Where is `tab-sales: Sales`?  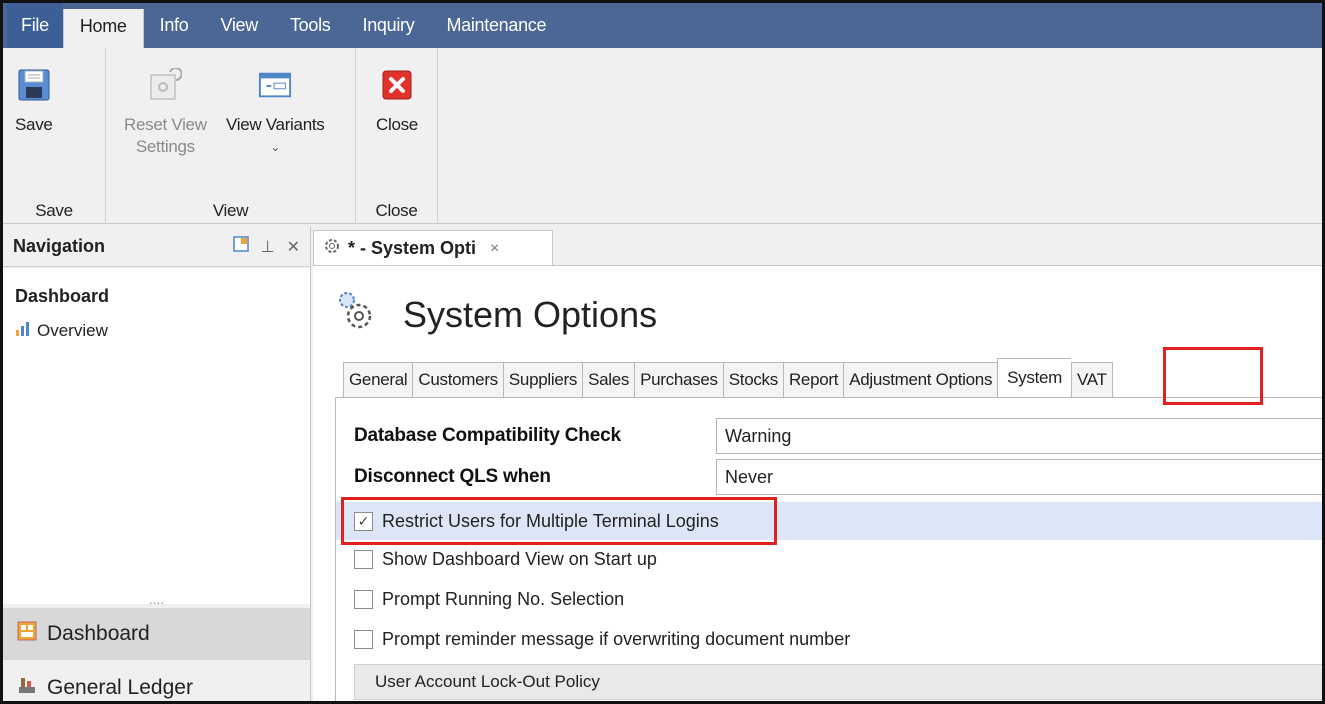 tab-sales: Sales is located at coordinates (608, 380).